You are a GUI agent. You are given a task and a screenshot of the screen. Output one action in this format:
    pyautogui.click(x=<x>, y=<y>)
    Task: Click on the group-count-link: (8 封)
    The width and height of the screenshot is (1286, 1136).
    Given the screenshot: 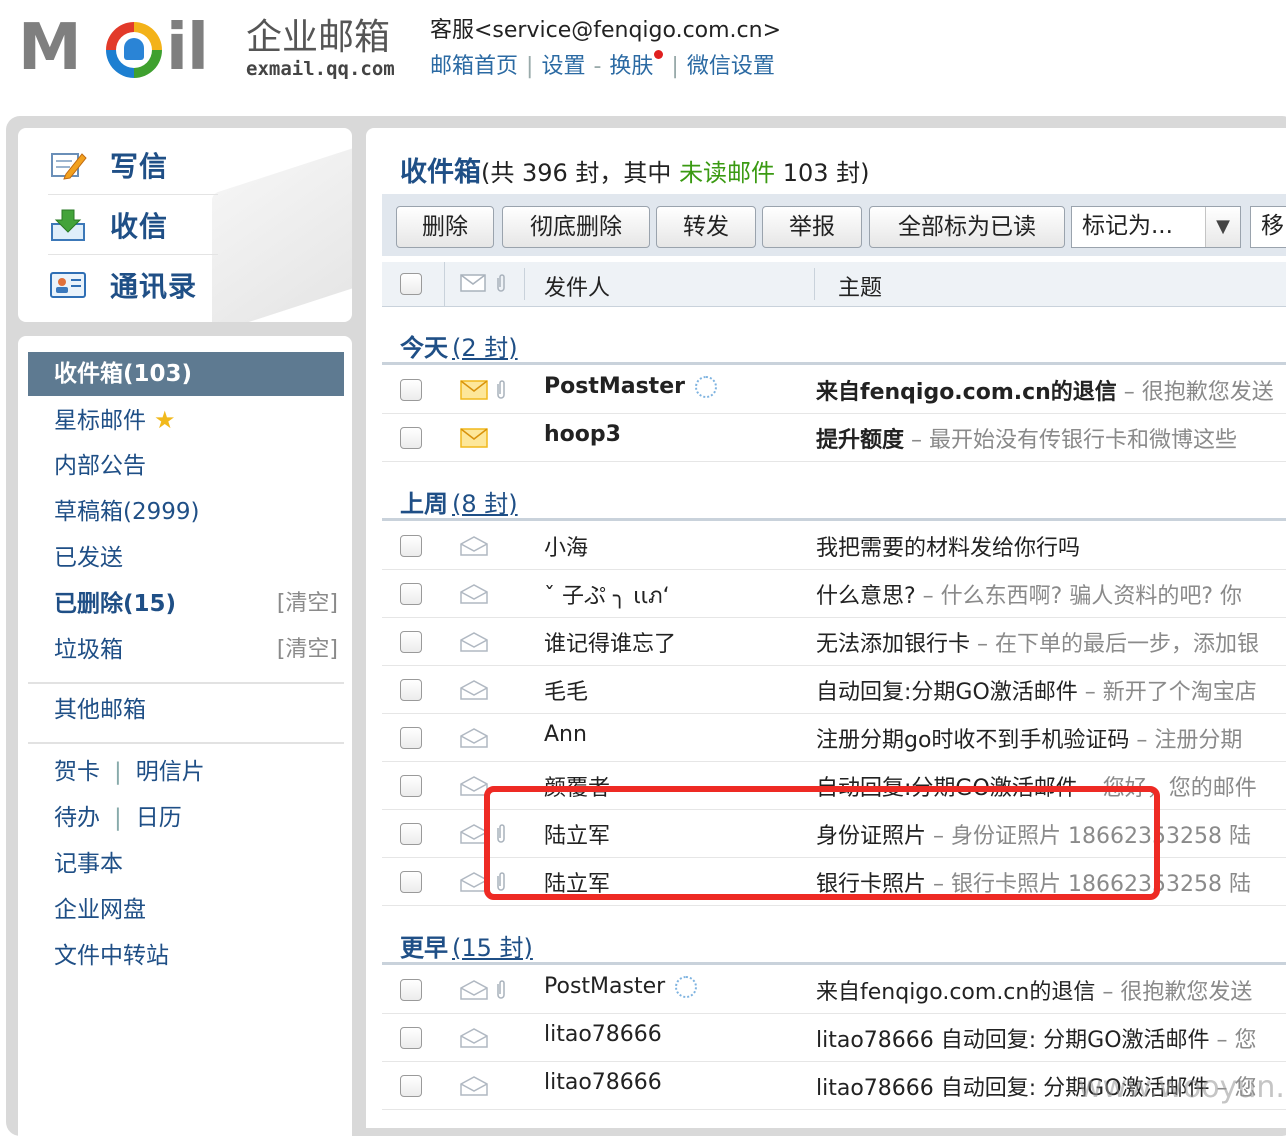 What is the action you would take?
    pyautogui.click(x=485, y=504)
    